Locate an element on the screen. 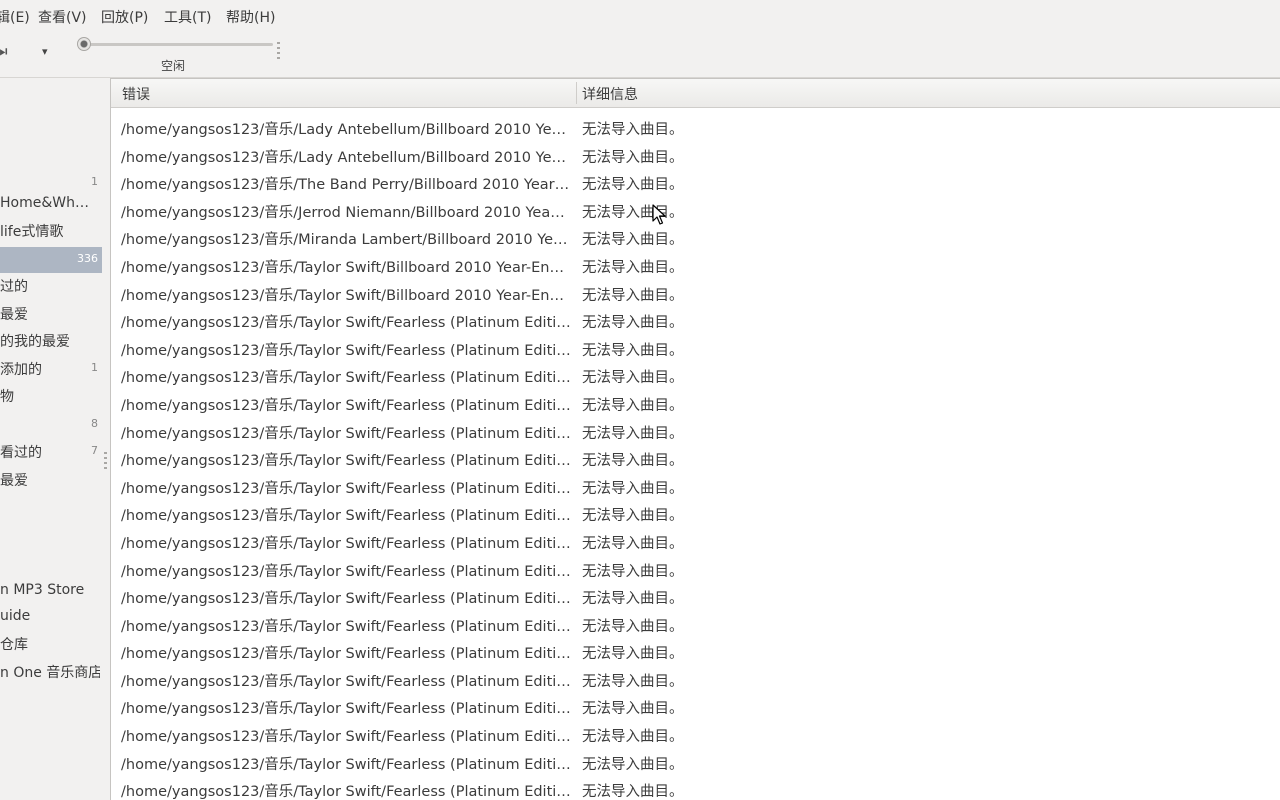 This screenshot has width=1280, height=800. sidebar-item: 物 is located at coordinates (51, 396).